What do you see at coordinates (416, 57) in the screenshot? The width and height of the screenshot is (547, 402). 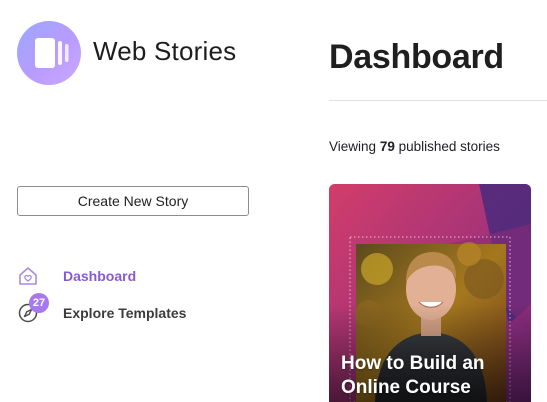 I see `page-title: Dashboard` at bounding box center [416, 57].